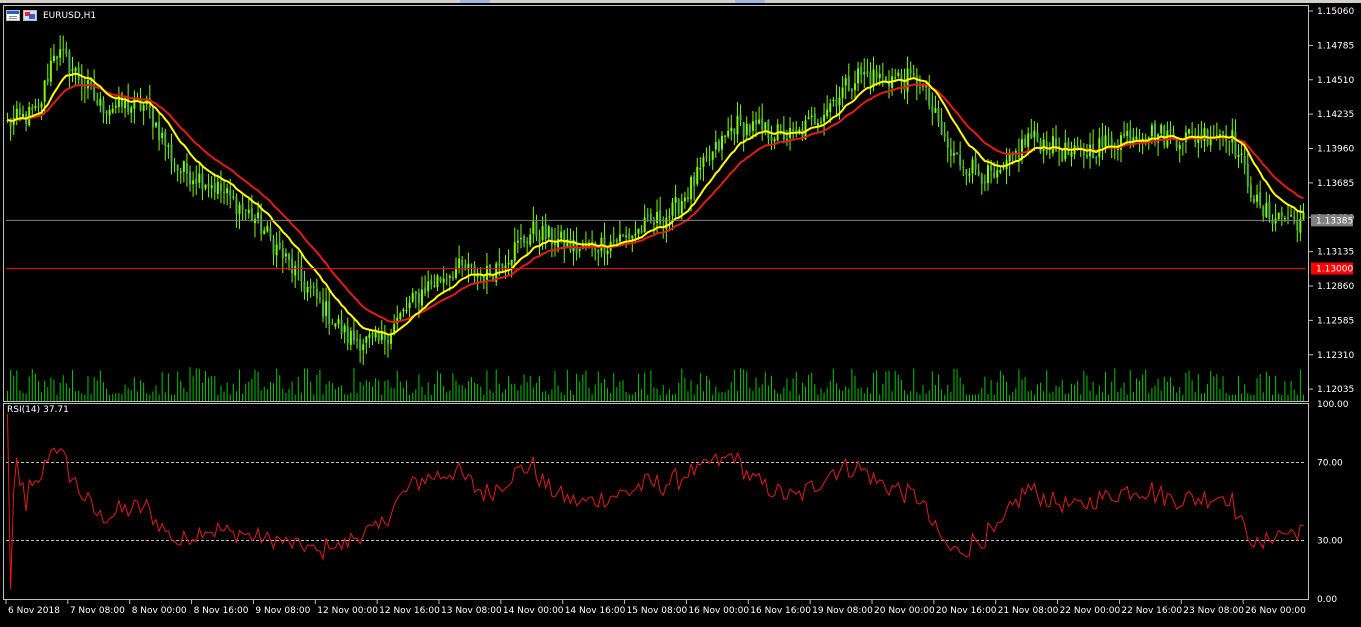 This screenshot has height=627, width=1361. What do you see at coordinates (30, 15) in the screenshot?
I see `properties-icon` at bounding box center [30, 15].